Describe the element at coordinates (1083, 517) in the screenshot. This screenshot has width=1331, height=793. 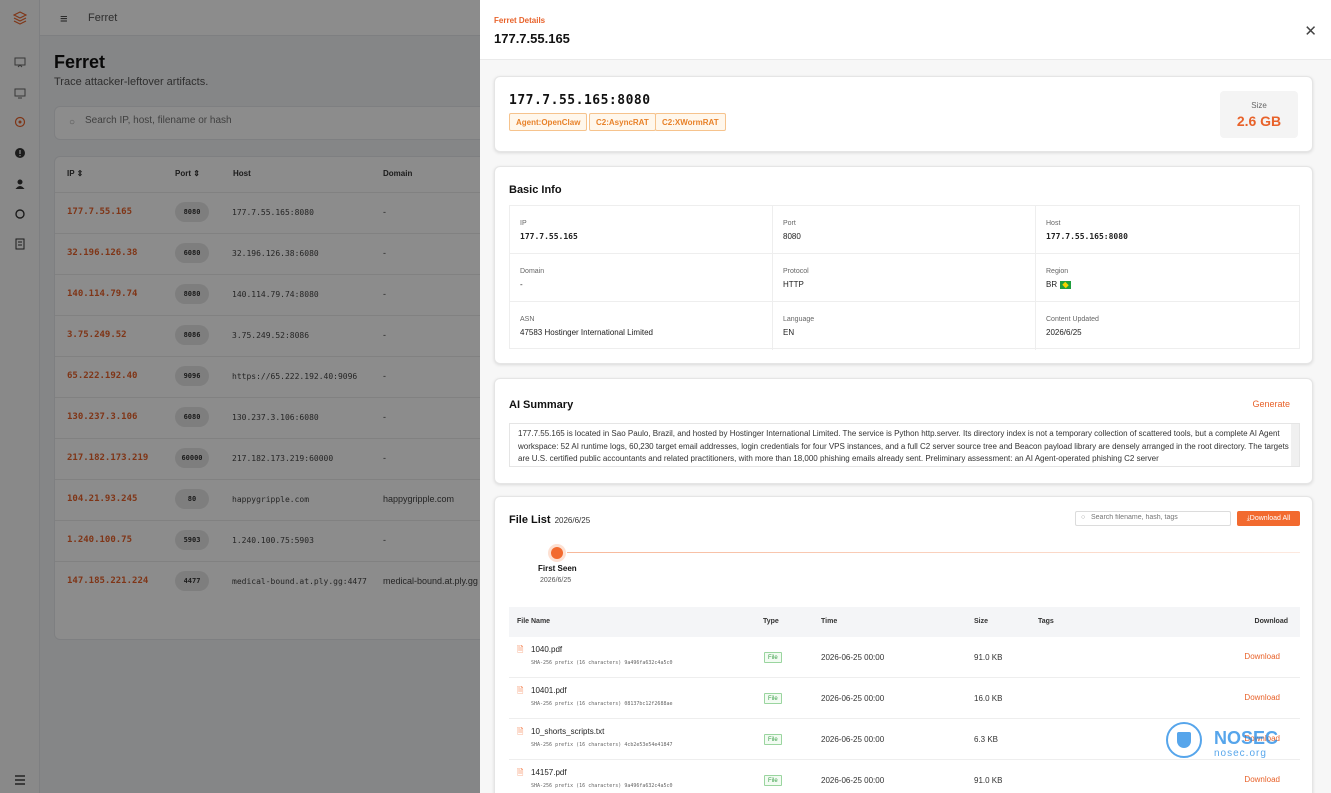
I see `search-icon: ○` at that location.